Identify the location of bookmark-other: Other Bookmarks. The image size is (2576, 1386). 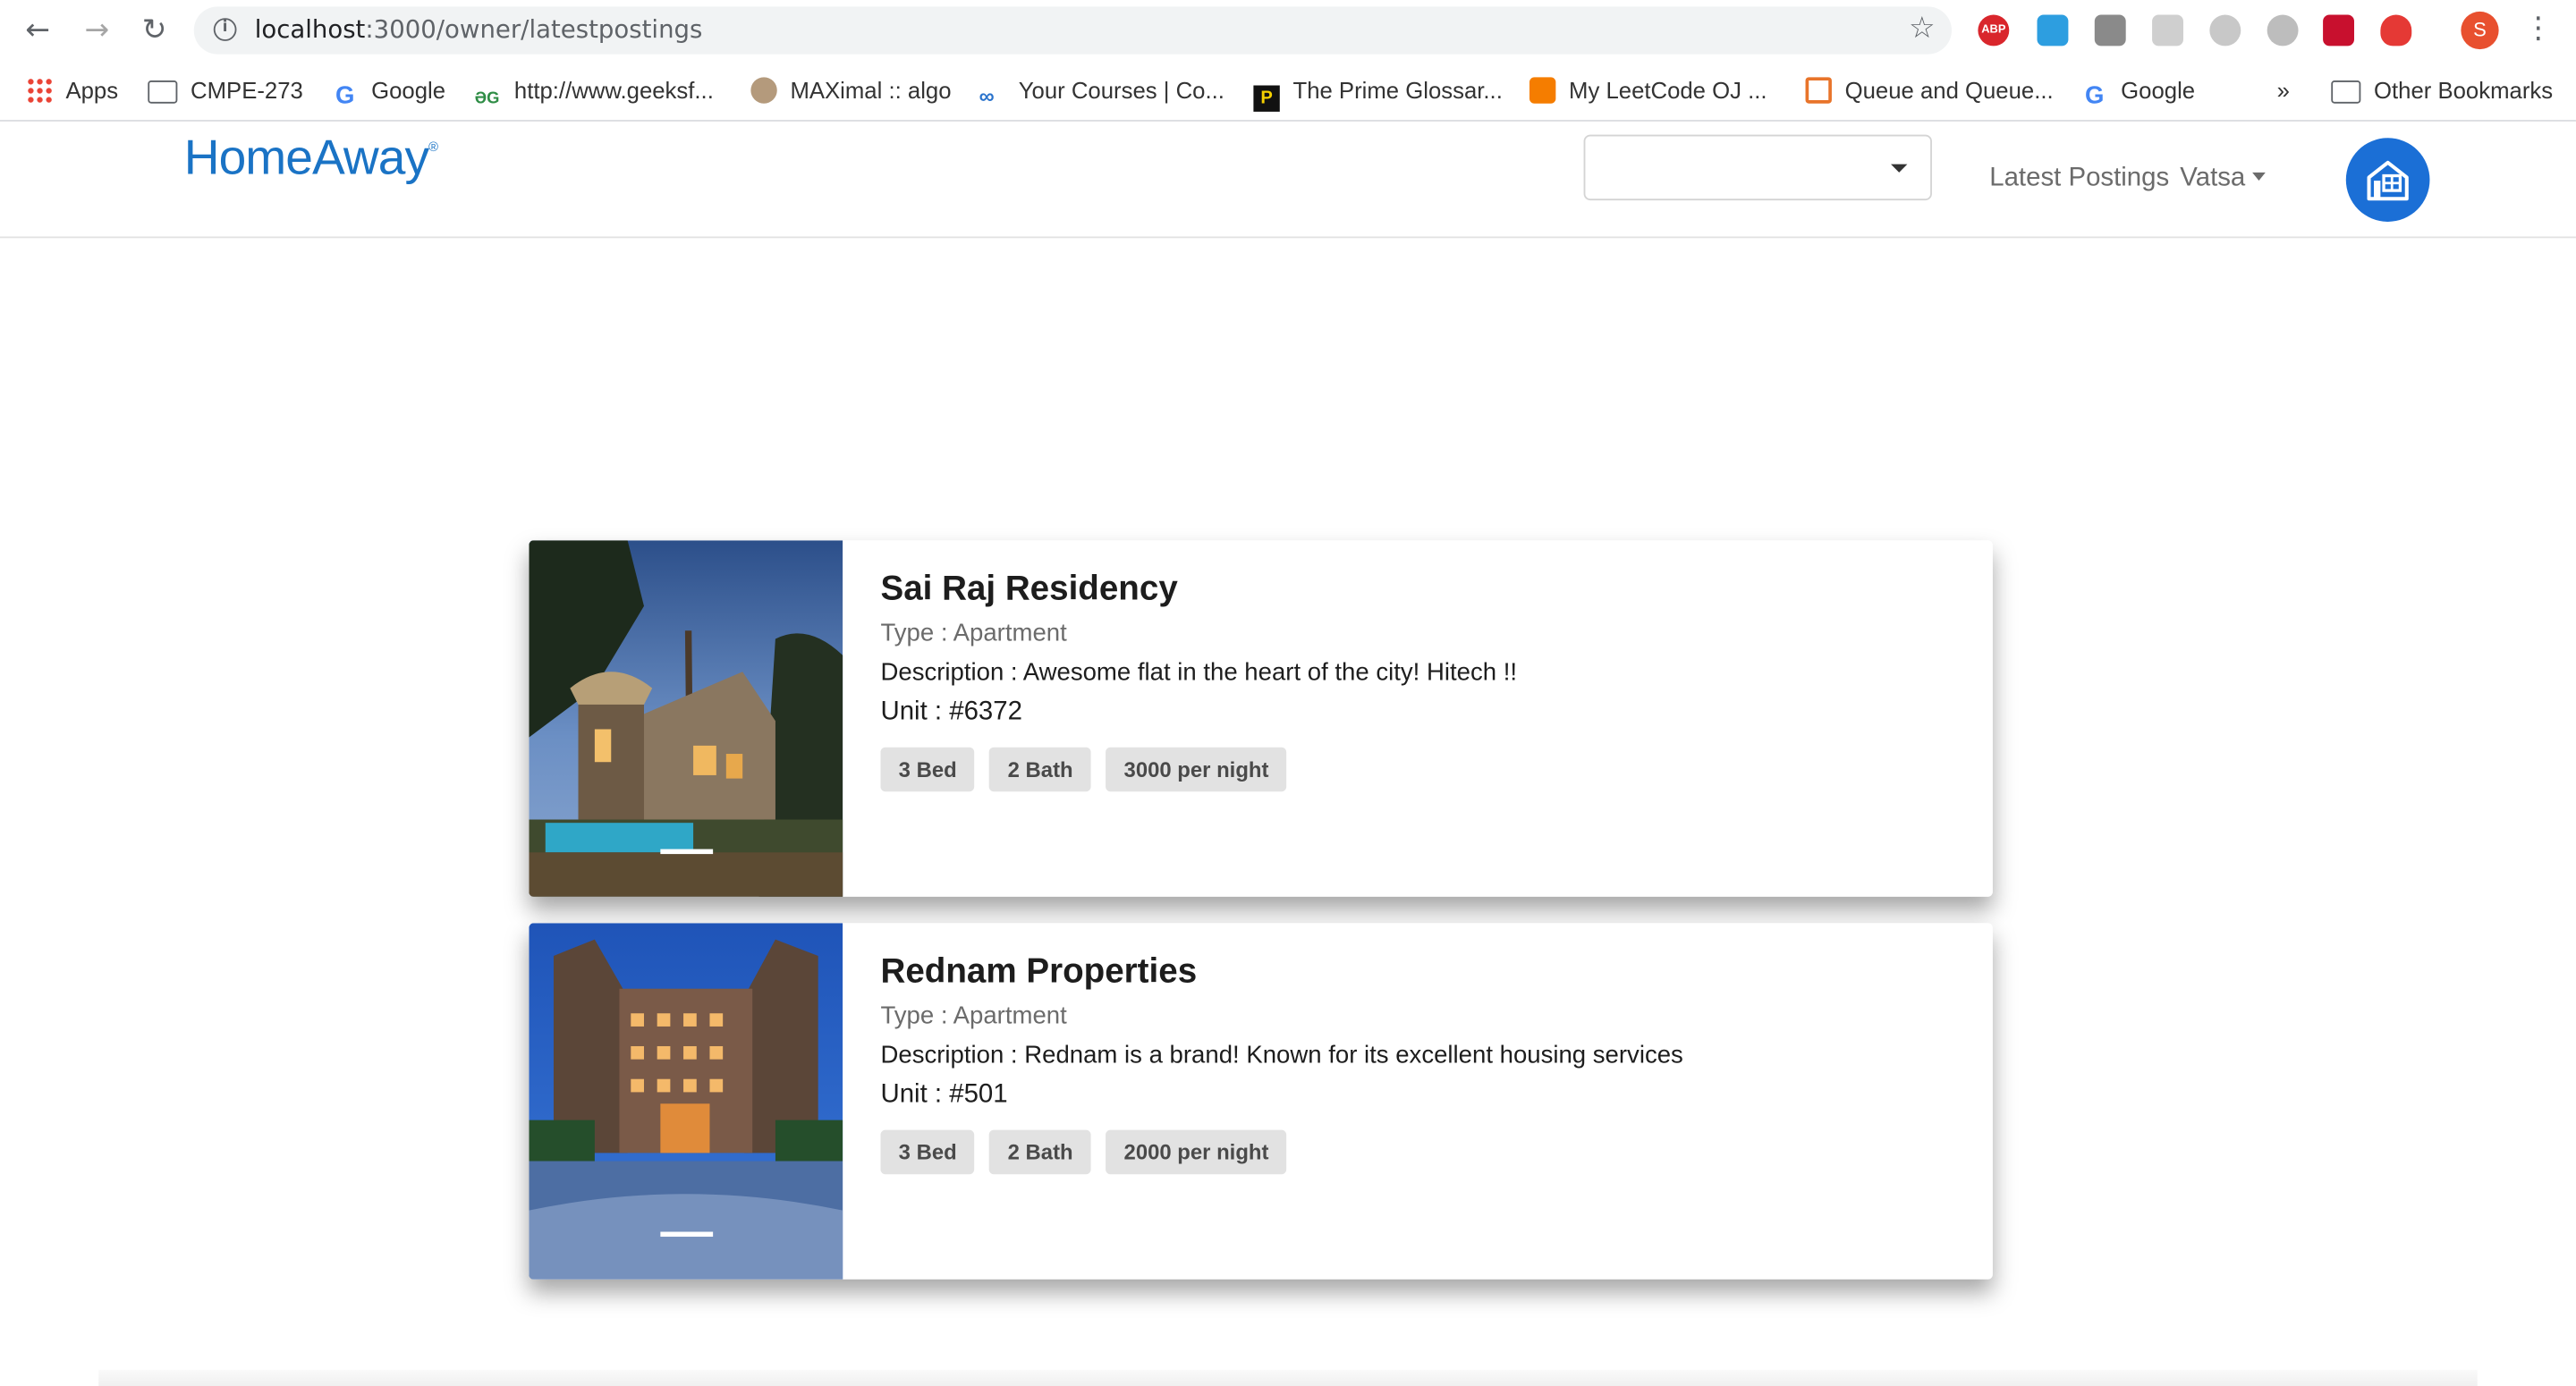
(2442, 91).